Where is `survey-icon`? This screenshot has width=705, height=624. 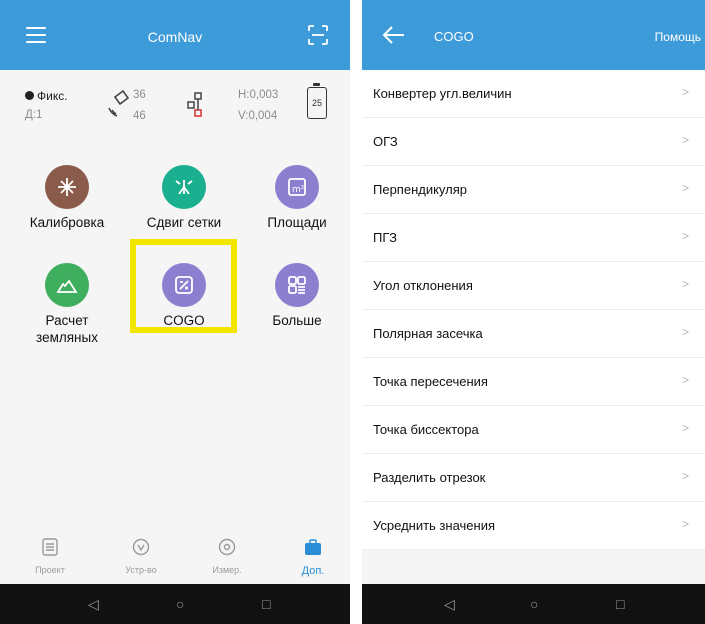 survey-icon is located at coordinates (227, 547).